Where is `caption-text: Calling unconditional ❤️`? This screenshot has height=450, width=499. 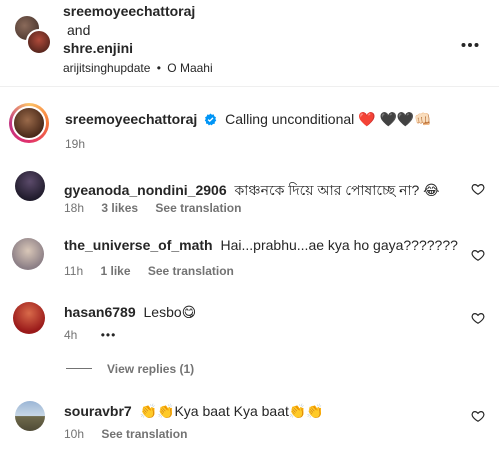 caption-text: Calling unconditional ❤️ is located at coordinates (300, 119).